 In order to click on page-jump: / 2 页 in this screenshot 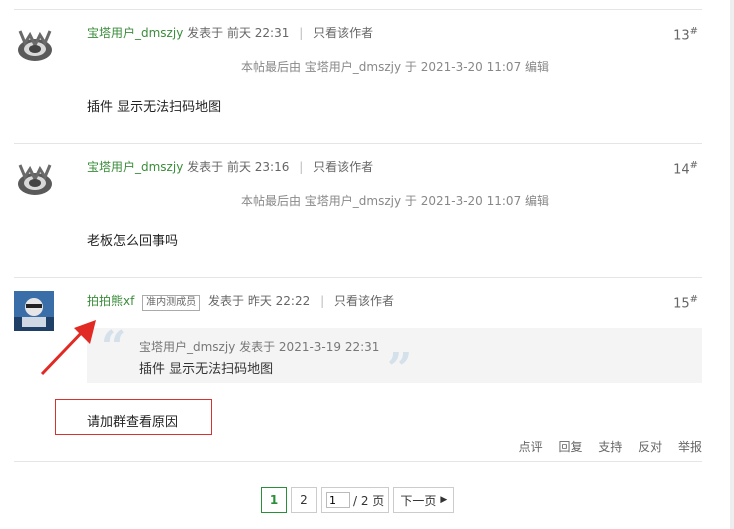, I will do `click(355, 500)`.